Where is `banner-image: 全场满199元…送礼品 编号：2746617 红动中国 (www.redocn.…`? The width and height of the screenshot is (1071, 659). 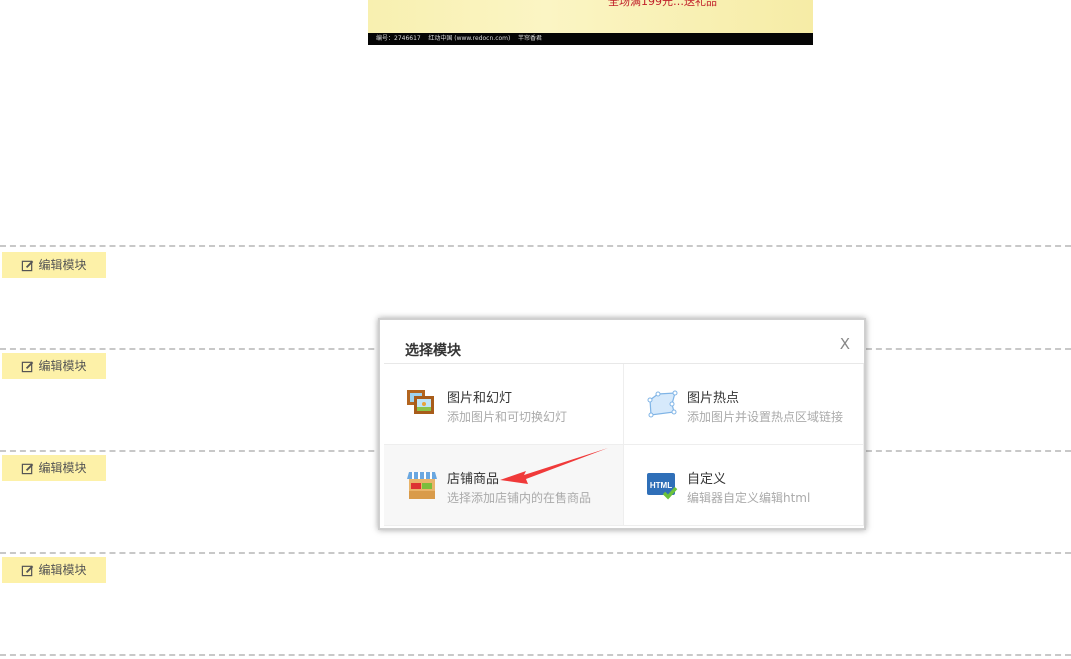 banner-image: 全场满199元…送礼品 编号：2746617 红动中国 (www.redocn.… is located at coordinates (590, 22).